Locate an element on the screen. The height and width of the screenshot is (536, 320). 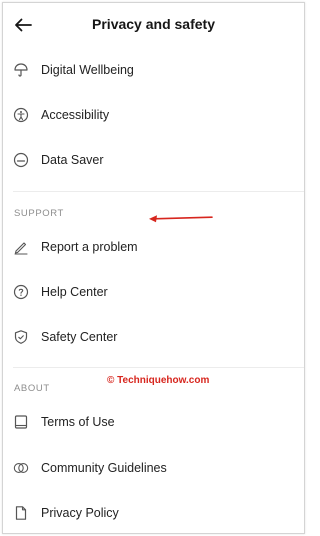
menu-item-label: Privacy Policy is located at coordinates (80, 513).